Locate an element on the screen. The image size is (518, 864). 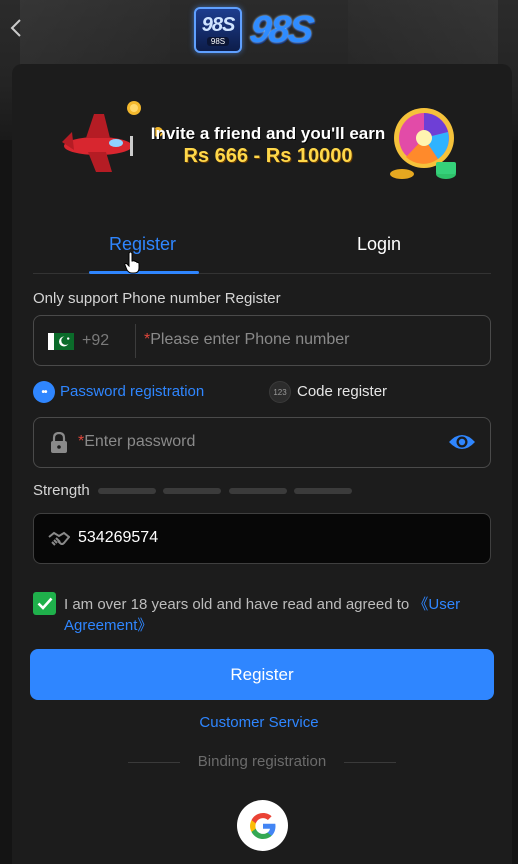
password-mode-icon-text: •• is located at coordinates (44, 392).